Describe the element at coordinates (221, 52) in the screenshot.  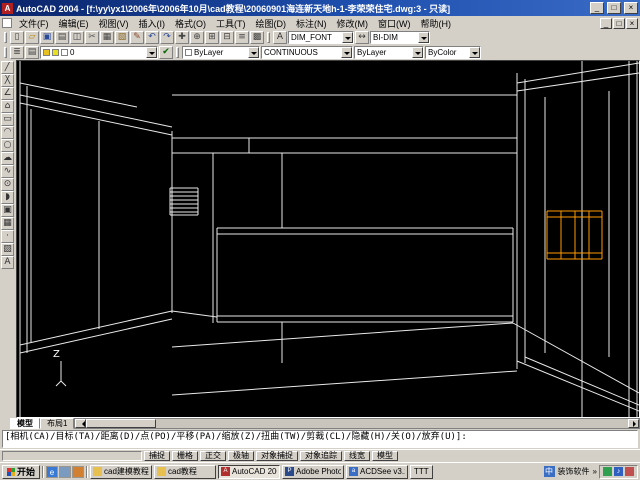
I see `color-combo: ByLayer` at that location.